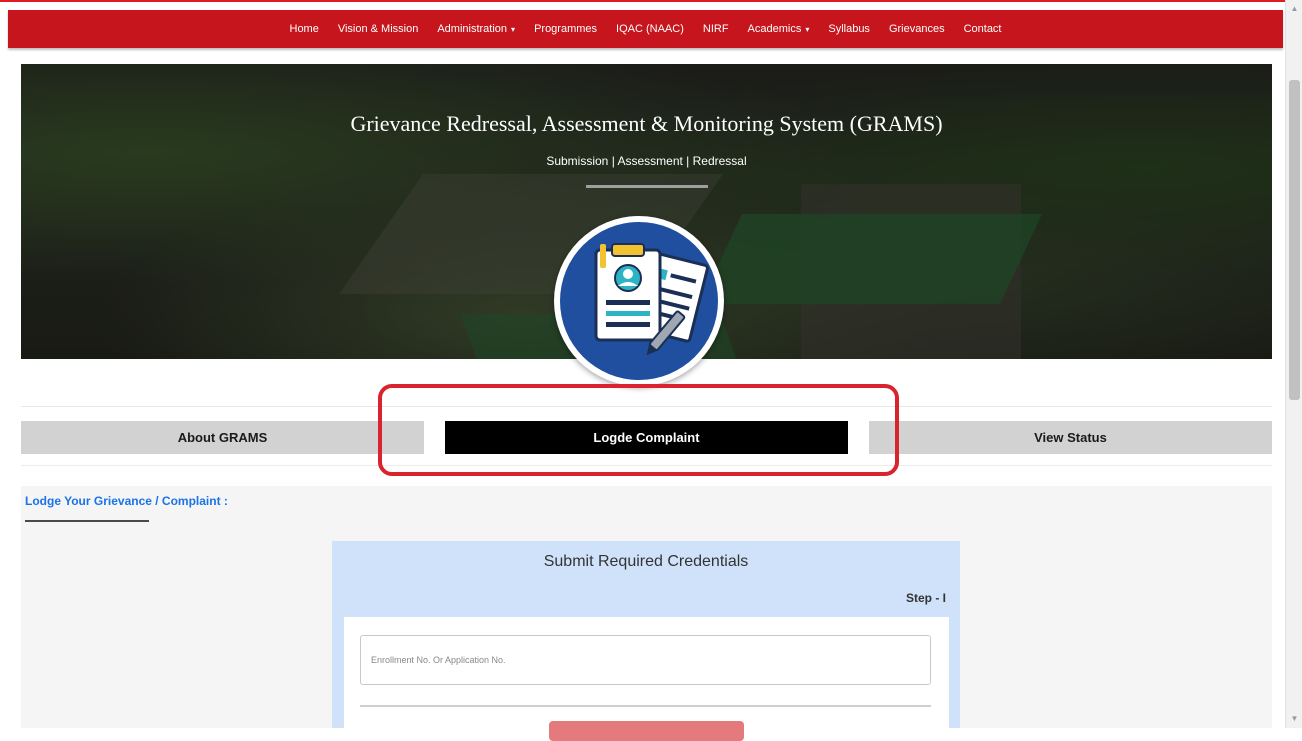  I want to click on highlight-annotation-box, so click(638, 430).